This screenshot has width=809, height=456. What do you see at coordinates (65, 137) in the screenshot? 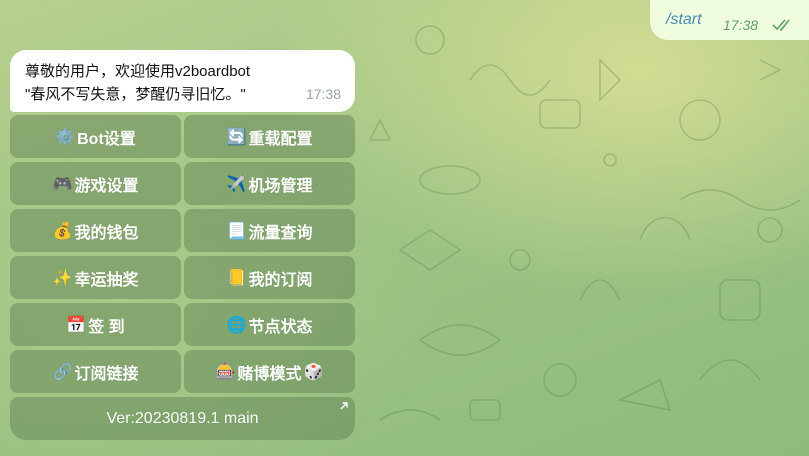
I see `gear-icon: ⚙️` at bounding box center [65, 137].